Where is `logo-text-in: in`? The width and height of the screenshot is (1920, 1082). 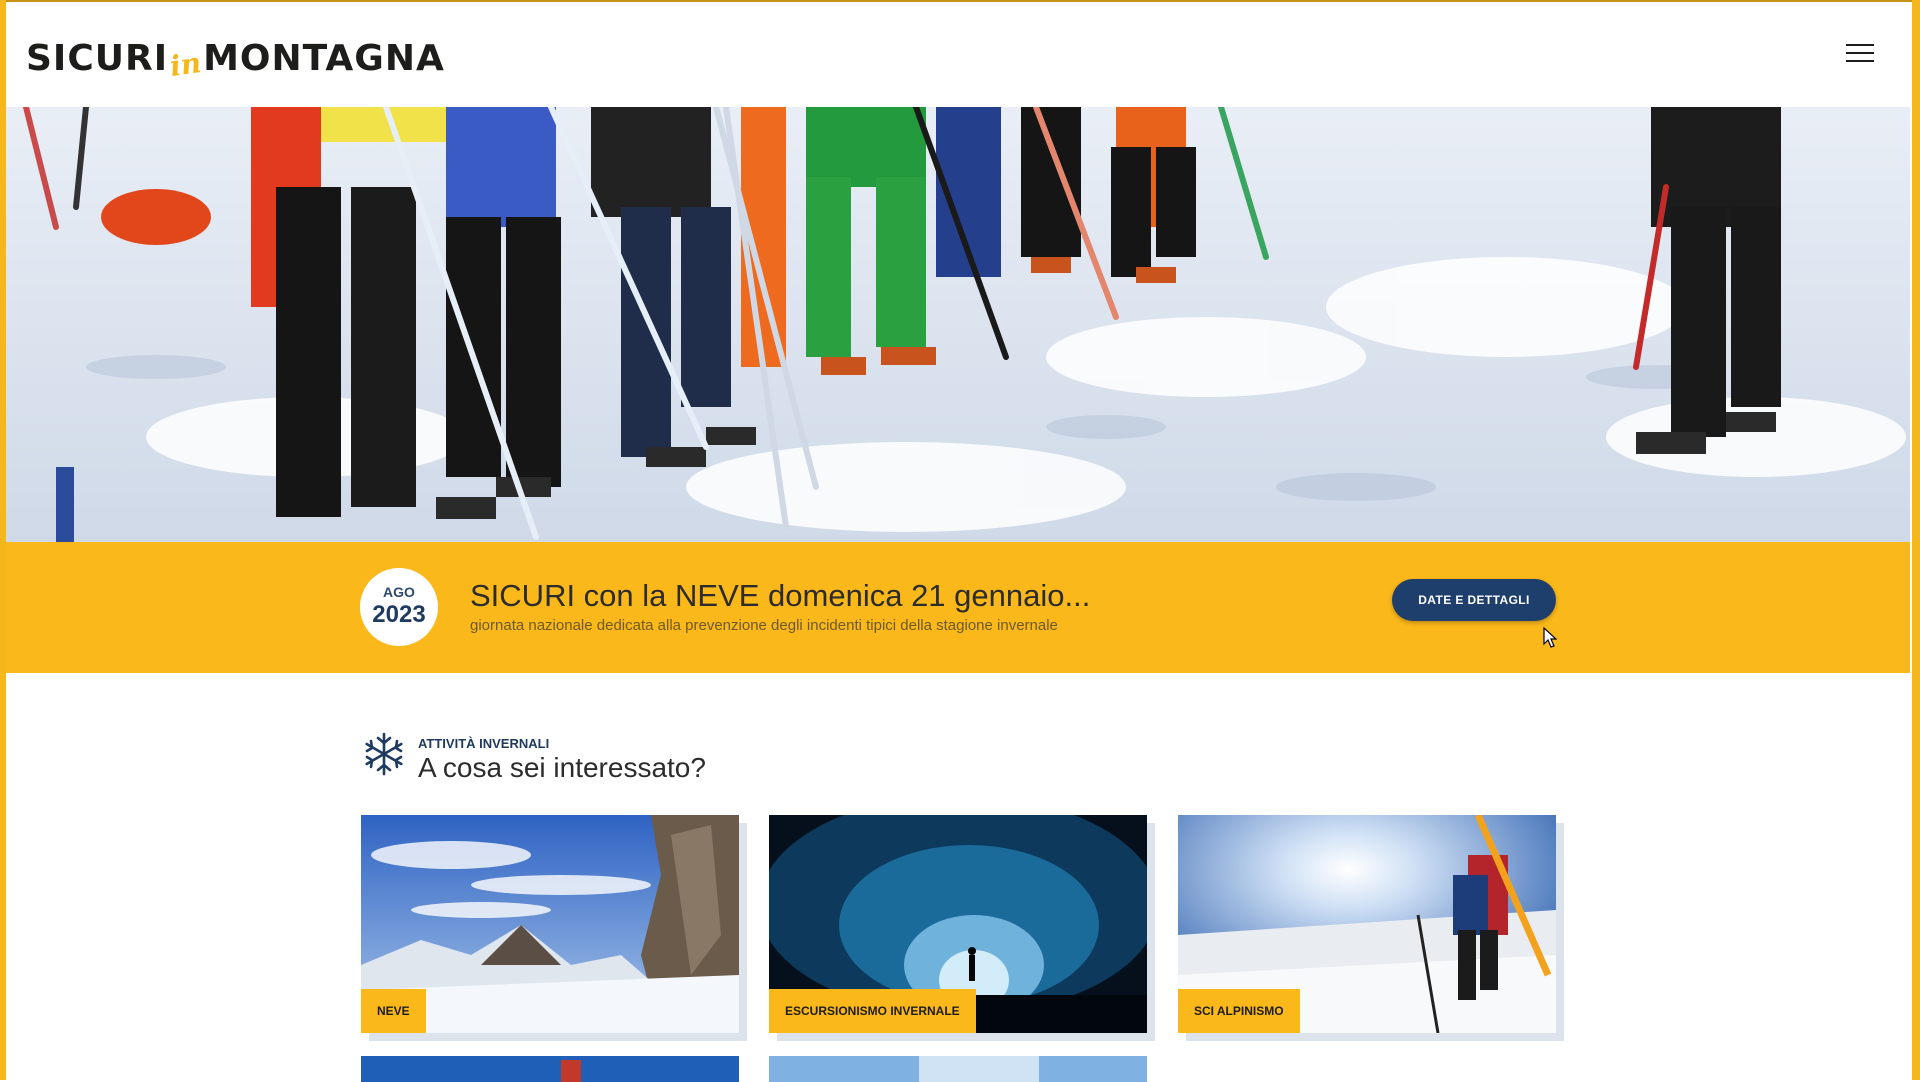 logo-text-in: in is located at coordinates (185, 64).